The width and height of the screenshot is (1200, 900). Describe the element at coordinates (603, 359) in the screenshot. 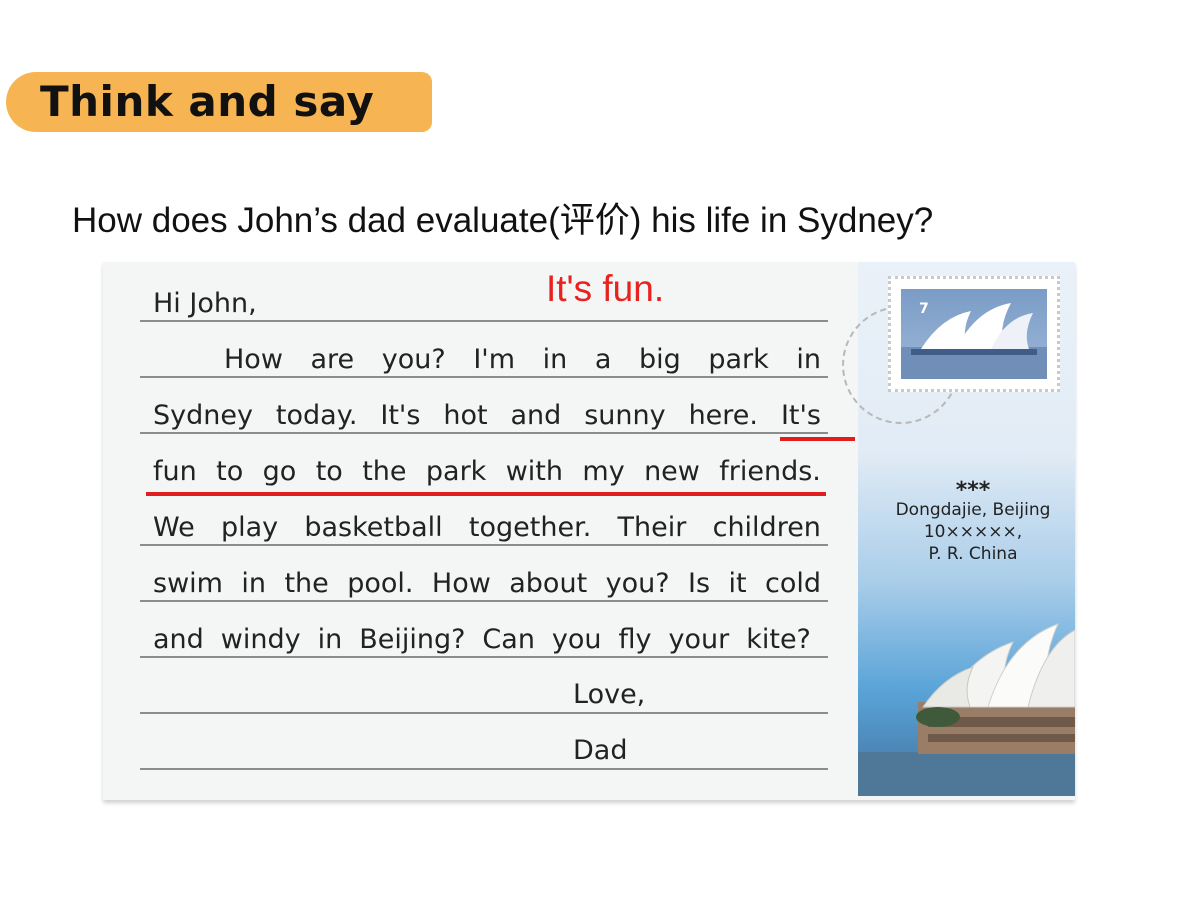

I see `letter-word: a` at that location.